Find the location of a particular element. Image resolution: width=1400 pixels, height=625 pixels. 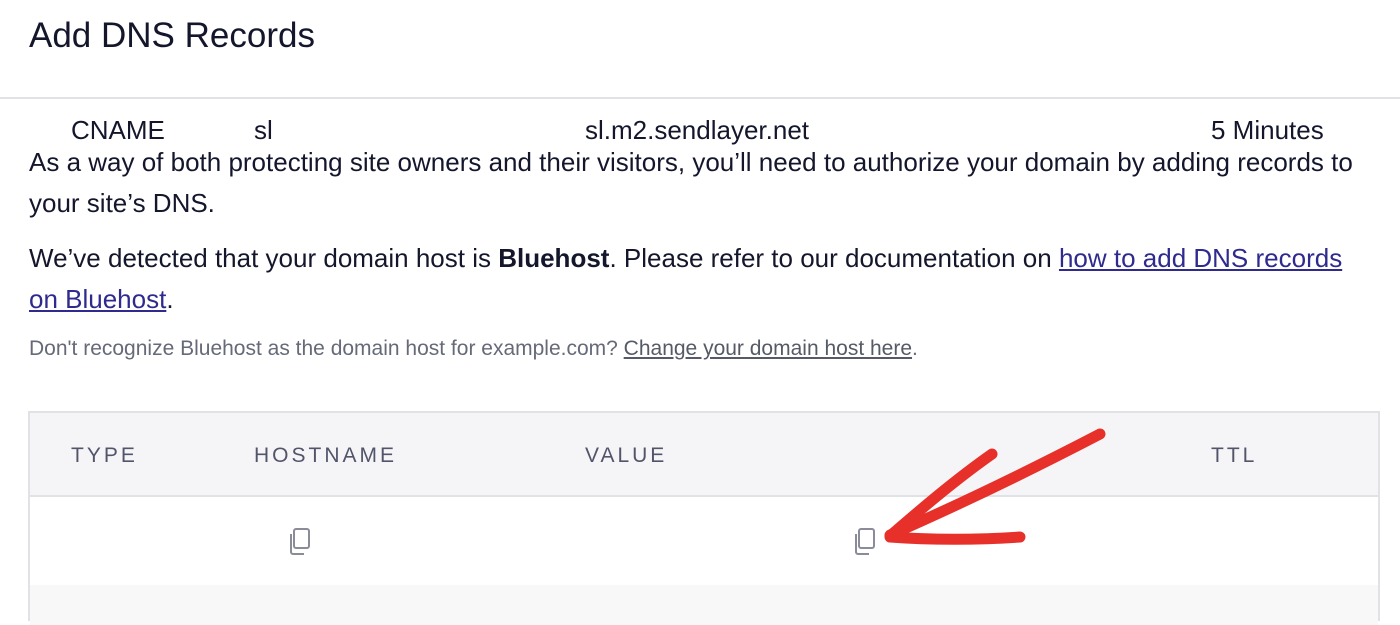

page-title: Add DNS Records is located at coordinates (172, 35).